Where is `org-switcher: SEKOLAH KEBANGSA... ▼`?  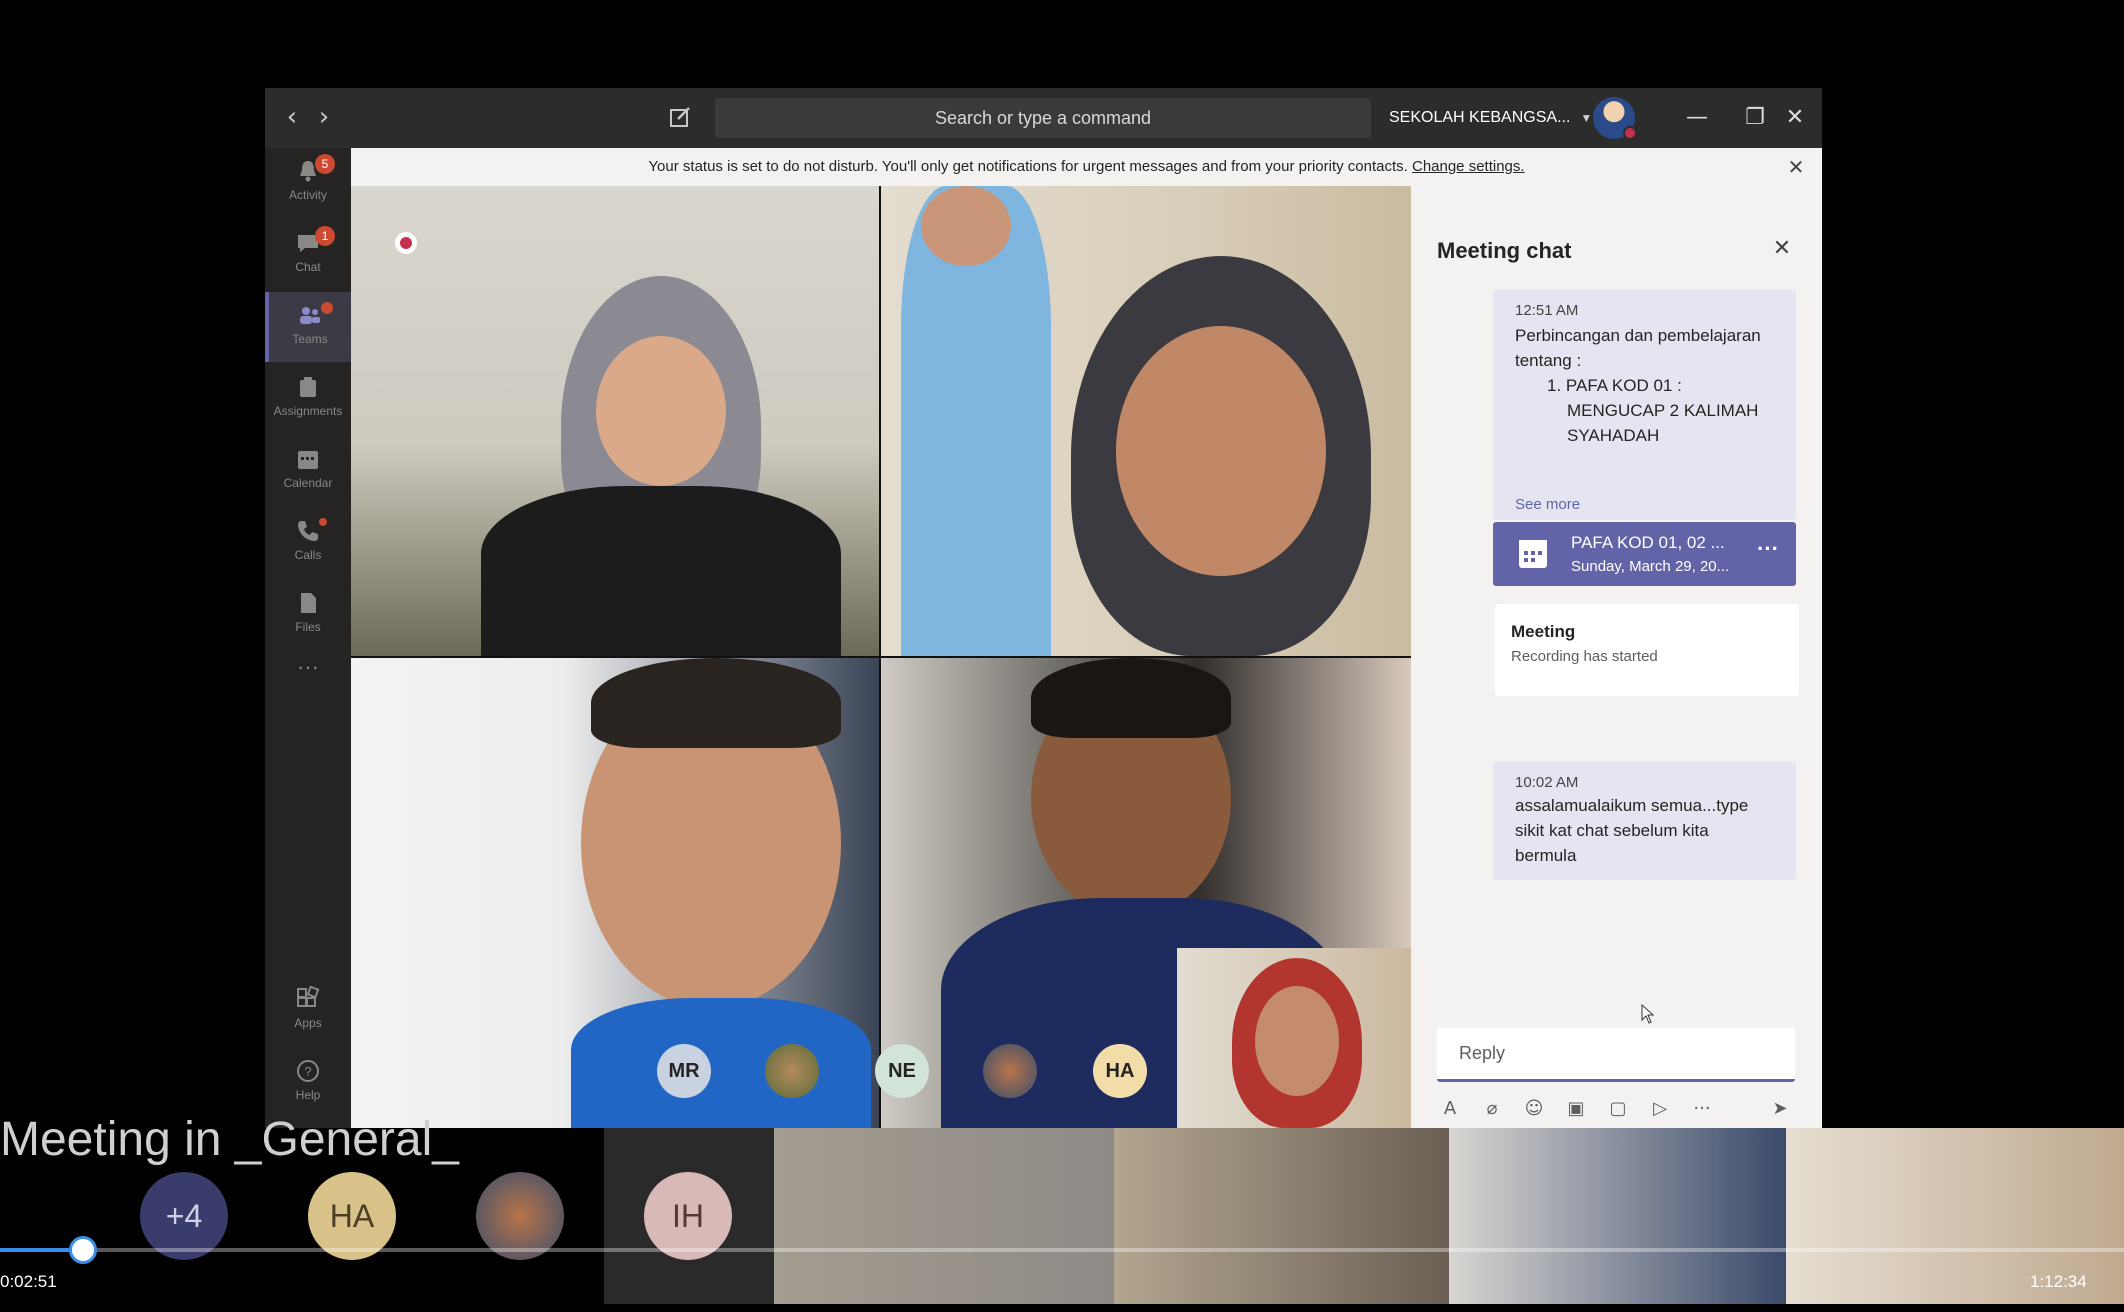 org-switcher: SEKOLAH KEBANGSA... ▼ is located at coordinates (1490, 118).